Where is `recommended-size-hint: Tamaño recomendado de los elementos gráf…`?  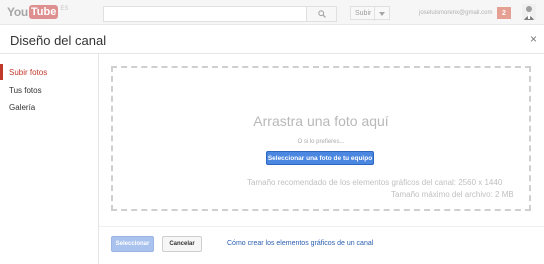 recommended-size-hint: Tamaño recomendado de los elementos gráf… is located at coordinates (375, 182).